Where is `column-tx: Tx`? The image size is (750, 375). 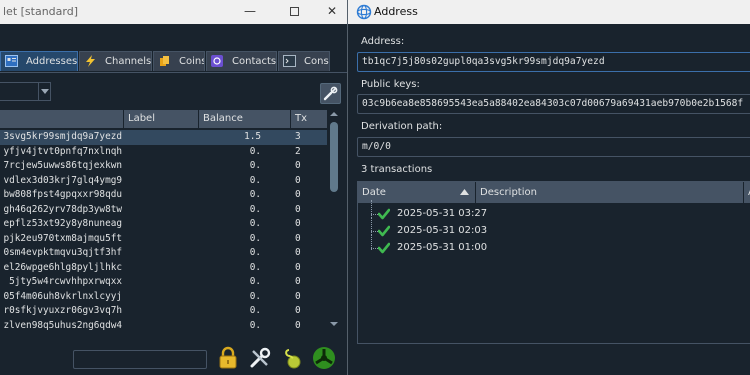 column-tx: Tx is located at coordinates (309, 119).